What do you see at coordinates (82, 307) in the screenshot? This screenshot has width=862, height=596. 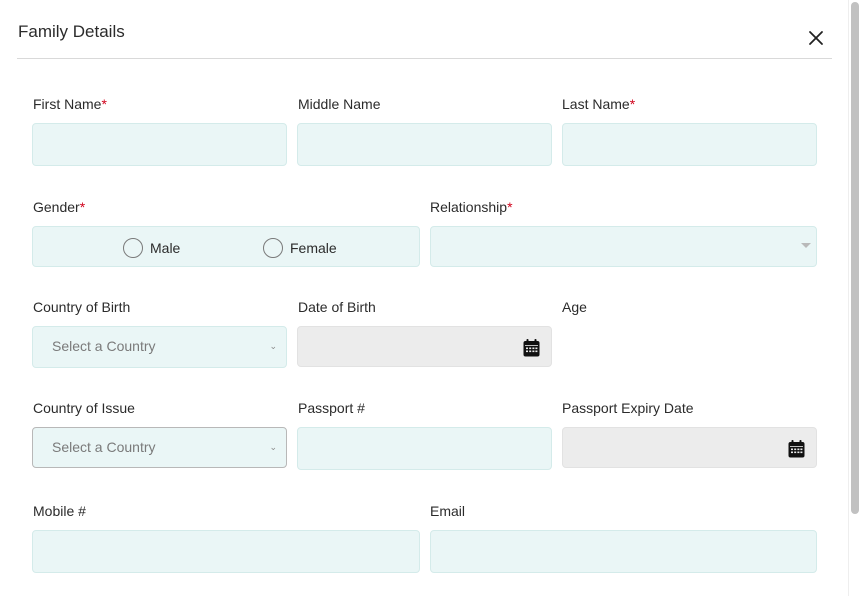 I see `country-of-birth-label: Country of Birth` at bounding box center [82, 307].